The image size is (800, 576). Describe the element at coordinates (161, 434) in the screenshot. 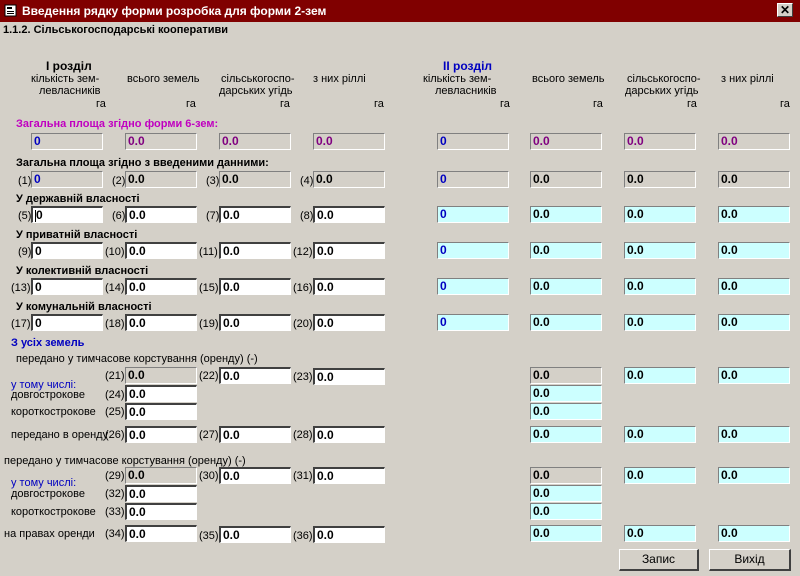

I see `lease-out-total-input: 0.0` at that location.